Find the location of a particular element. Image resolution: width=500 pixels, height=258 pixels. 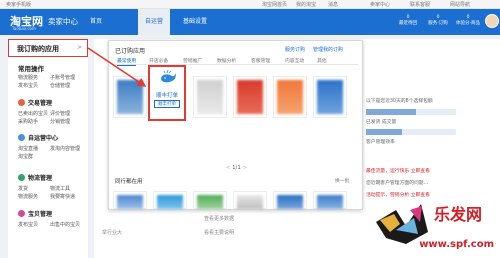

nav-tab-home: 首页 is located at coordinates (96, 22).